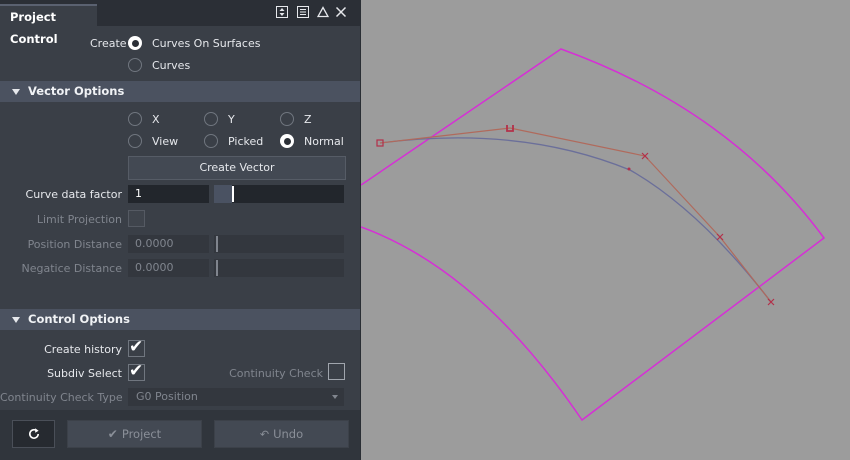 The width and height of the screenshot is (850, 460). Describe the element at coordinates (279, 194) in the screenshot. I see `curve-data-factor-slider` at that location.